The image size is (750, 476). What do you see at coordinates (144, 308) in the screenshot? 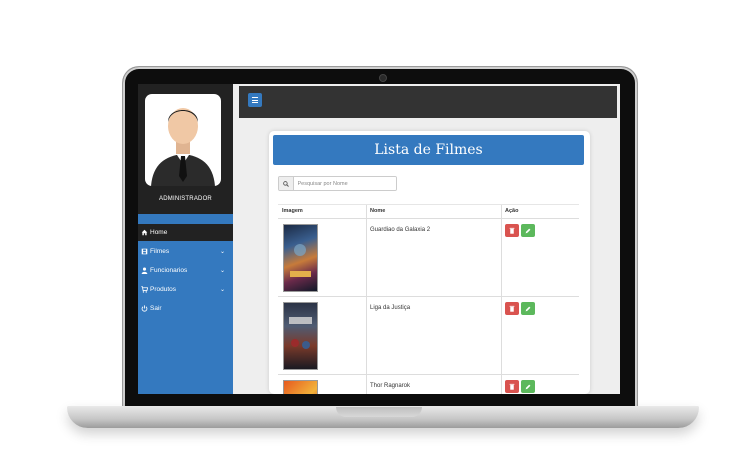
I see `power-icon` at bounding box center [144, 308].